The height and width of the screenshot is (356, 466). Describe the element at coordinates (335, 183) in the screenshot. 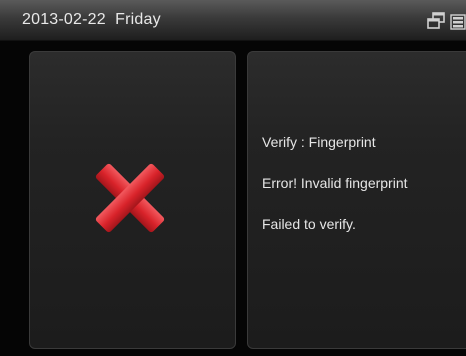

I see `error-text: Error! Invalid fingerprint` at that location.